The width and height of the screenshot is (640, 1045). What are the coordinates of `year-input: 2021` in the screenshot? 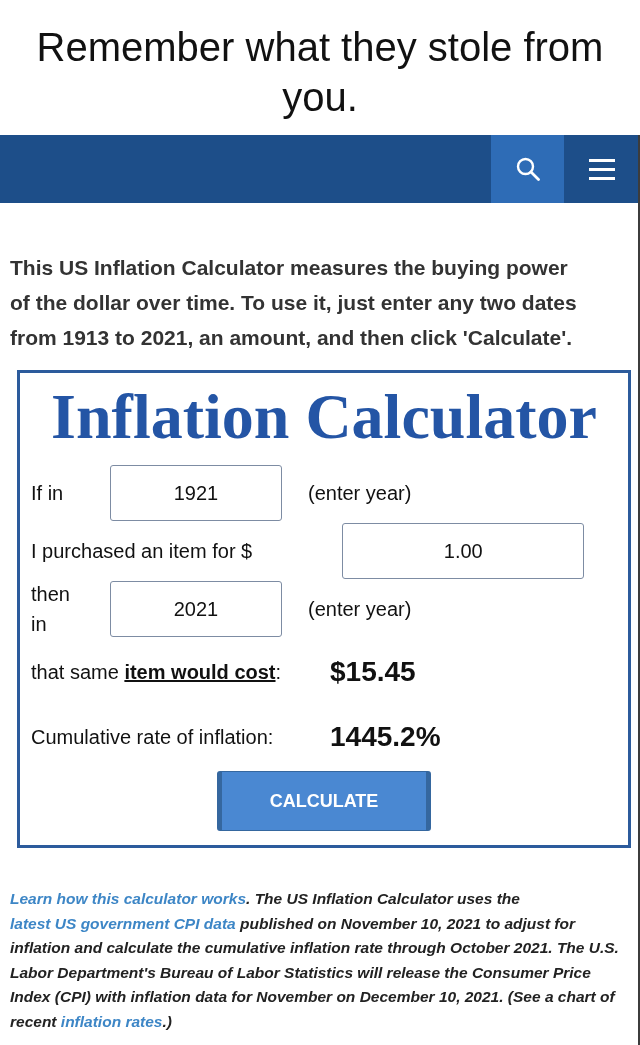 It's located at (196, 609).